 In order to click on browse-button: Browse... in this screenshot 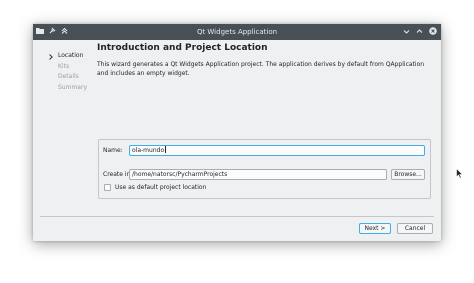, I will do `click(408, 174)`.